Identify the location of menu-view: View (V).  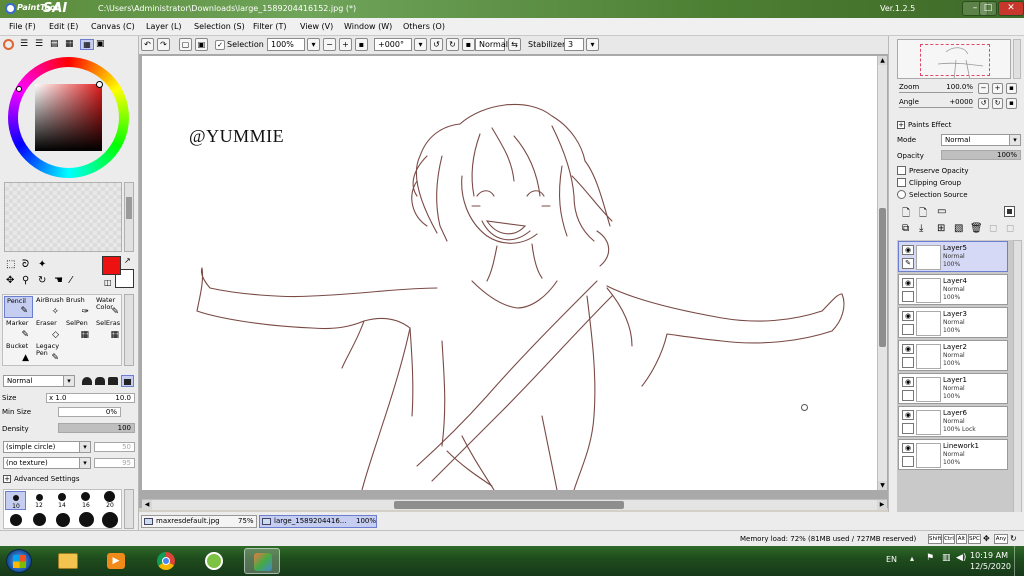
(316, 26).